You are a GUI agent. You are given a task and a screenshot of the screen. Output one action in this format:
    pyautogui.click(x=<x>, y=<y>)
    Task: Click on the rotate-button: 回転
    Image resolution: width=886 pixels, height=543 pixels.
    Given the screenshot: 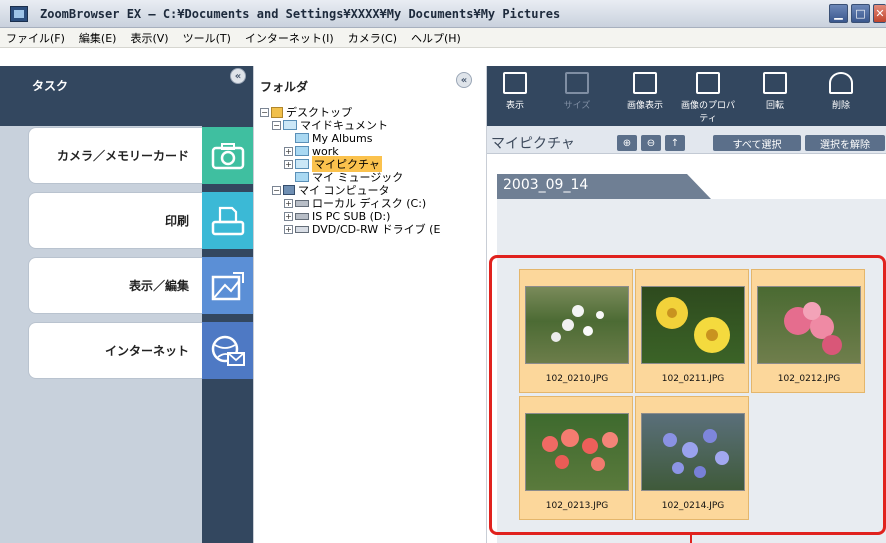 What is the action you would take?
    pyautogui.click(x=775, y=91)
    